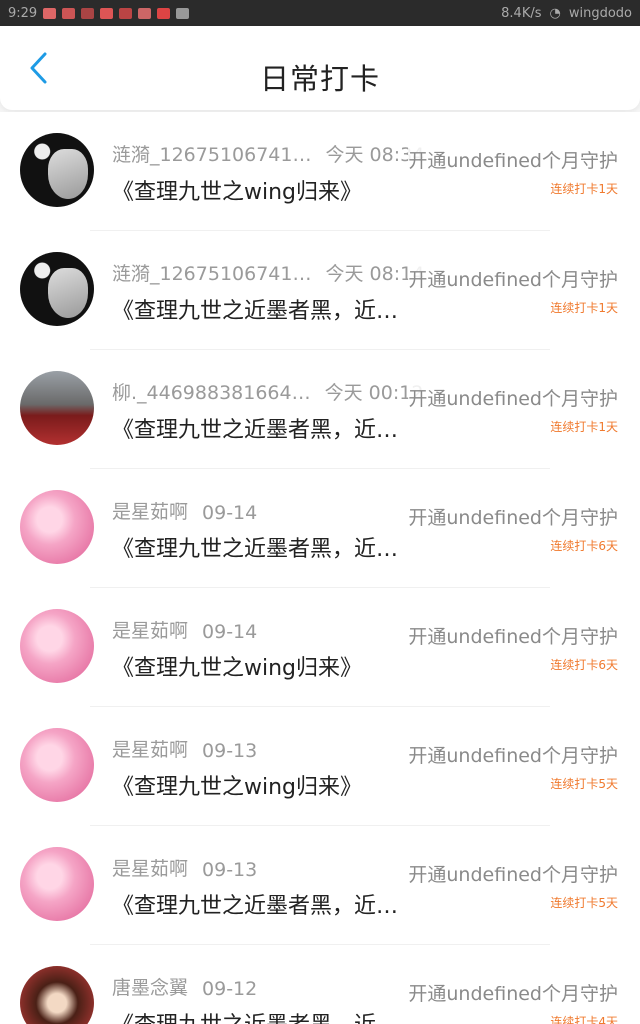 The height and width of the screenshot is (1024, 640). I want to click on status-right: 8.4K/s ◔ wingdodo, so click(566, 13).